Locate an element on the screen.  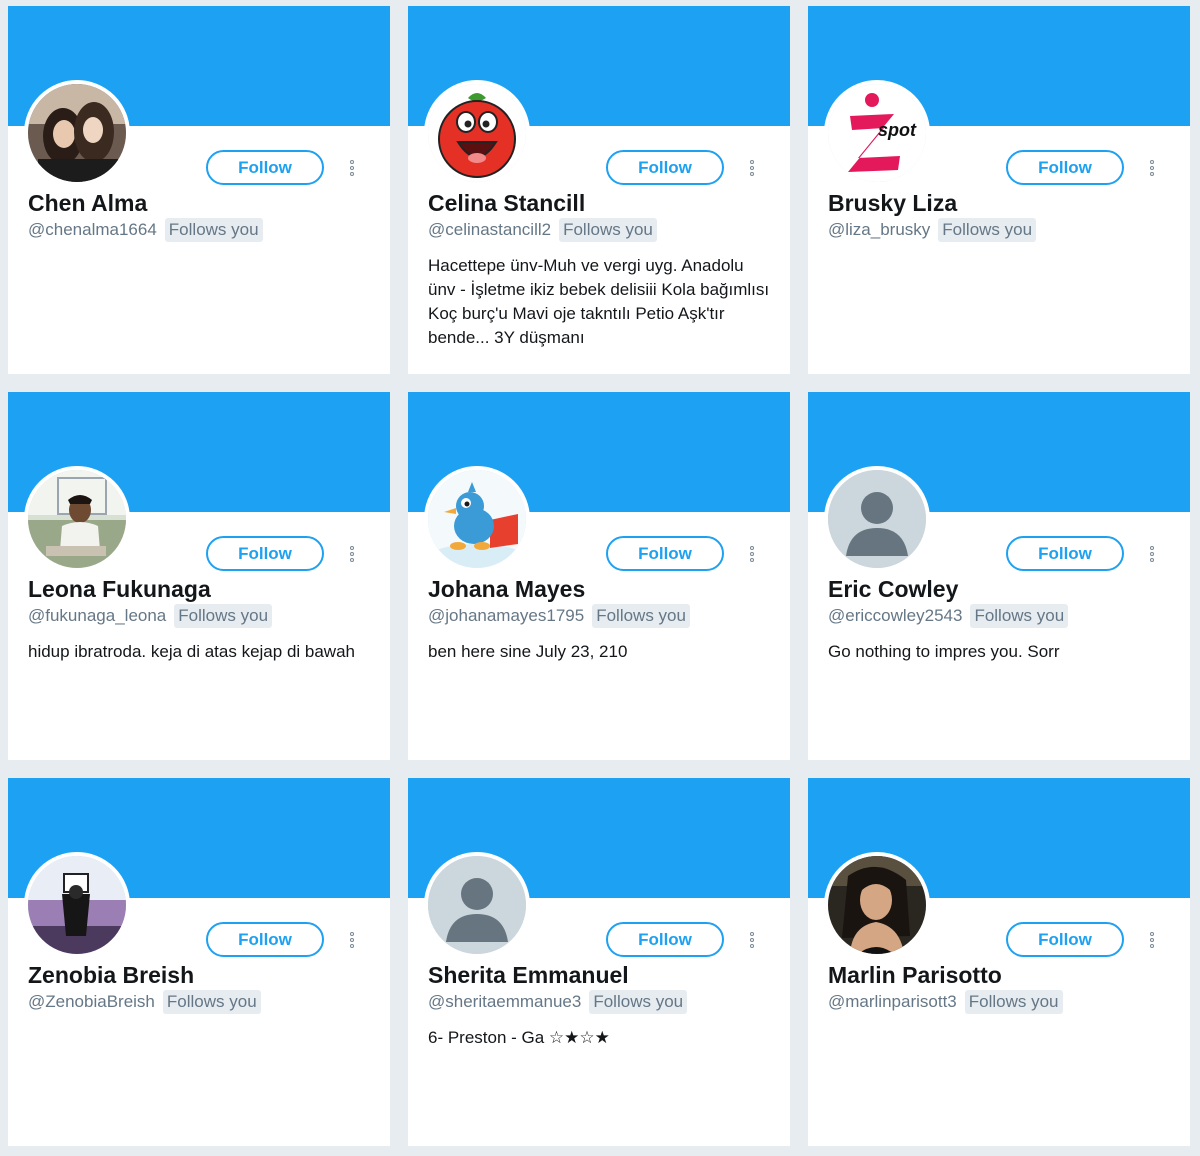
avatar: spot is located at coordinates (877, 133).